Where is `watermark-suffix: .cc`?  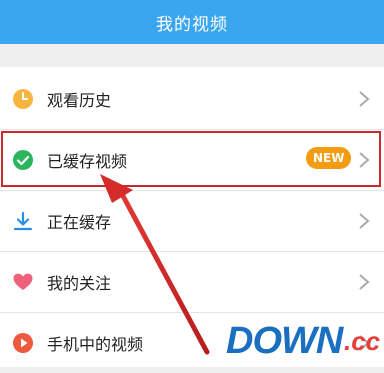 watermark-suffix: .cc is located at coordinates (362, 341).